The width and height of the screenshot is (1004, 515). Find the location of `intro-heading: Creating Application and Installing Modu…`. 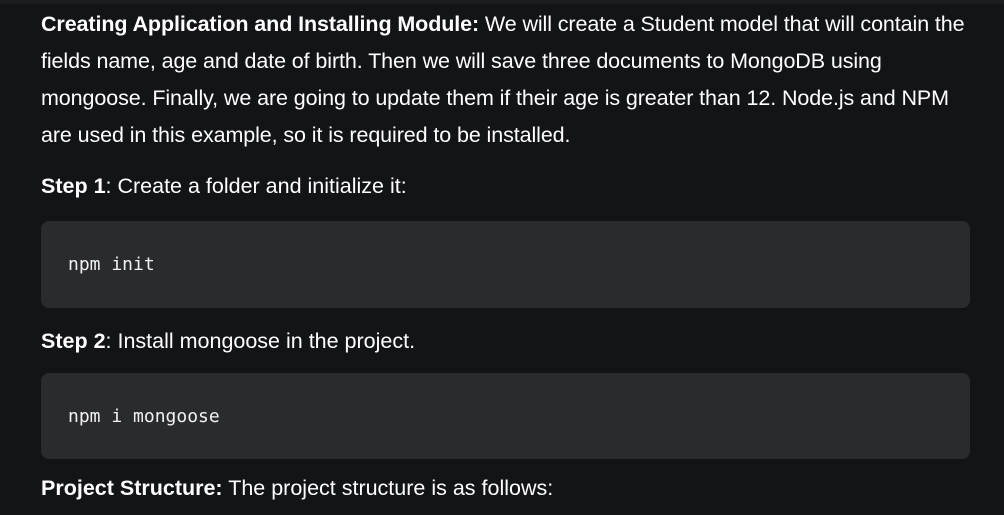

intro-heading: Creating Application and Installing Modu… is located at coordinates (260, 24).